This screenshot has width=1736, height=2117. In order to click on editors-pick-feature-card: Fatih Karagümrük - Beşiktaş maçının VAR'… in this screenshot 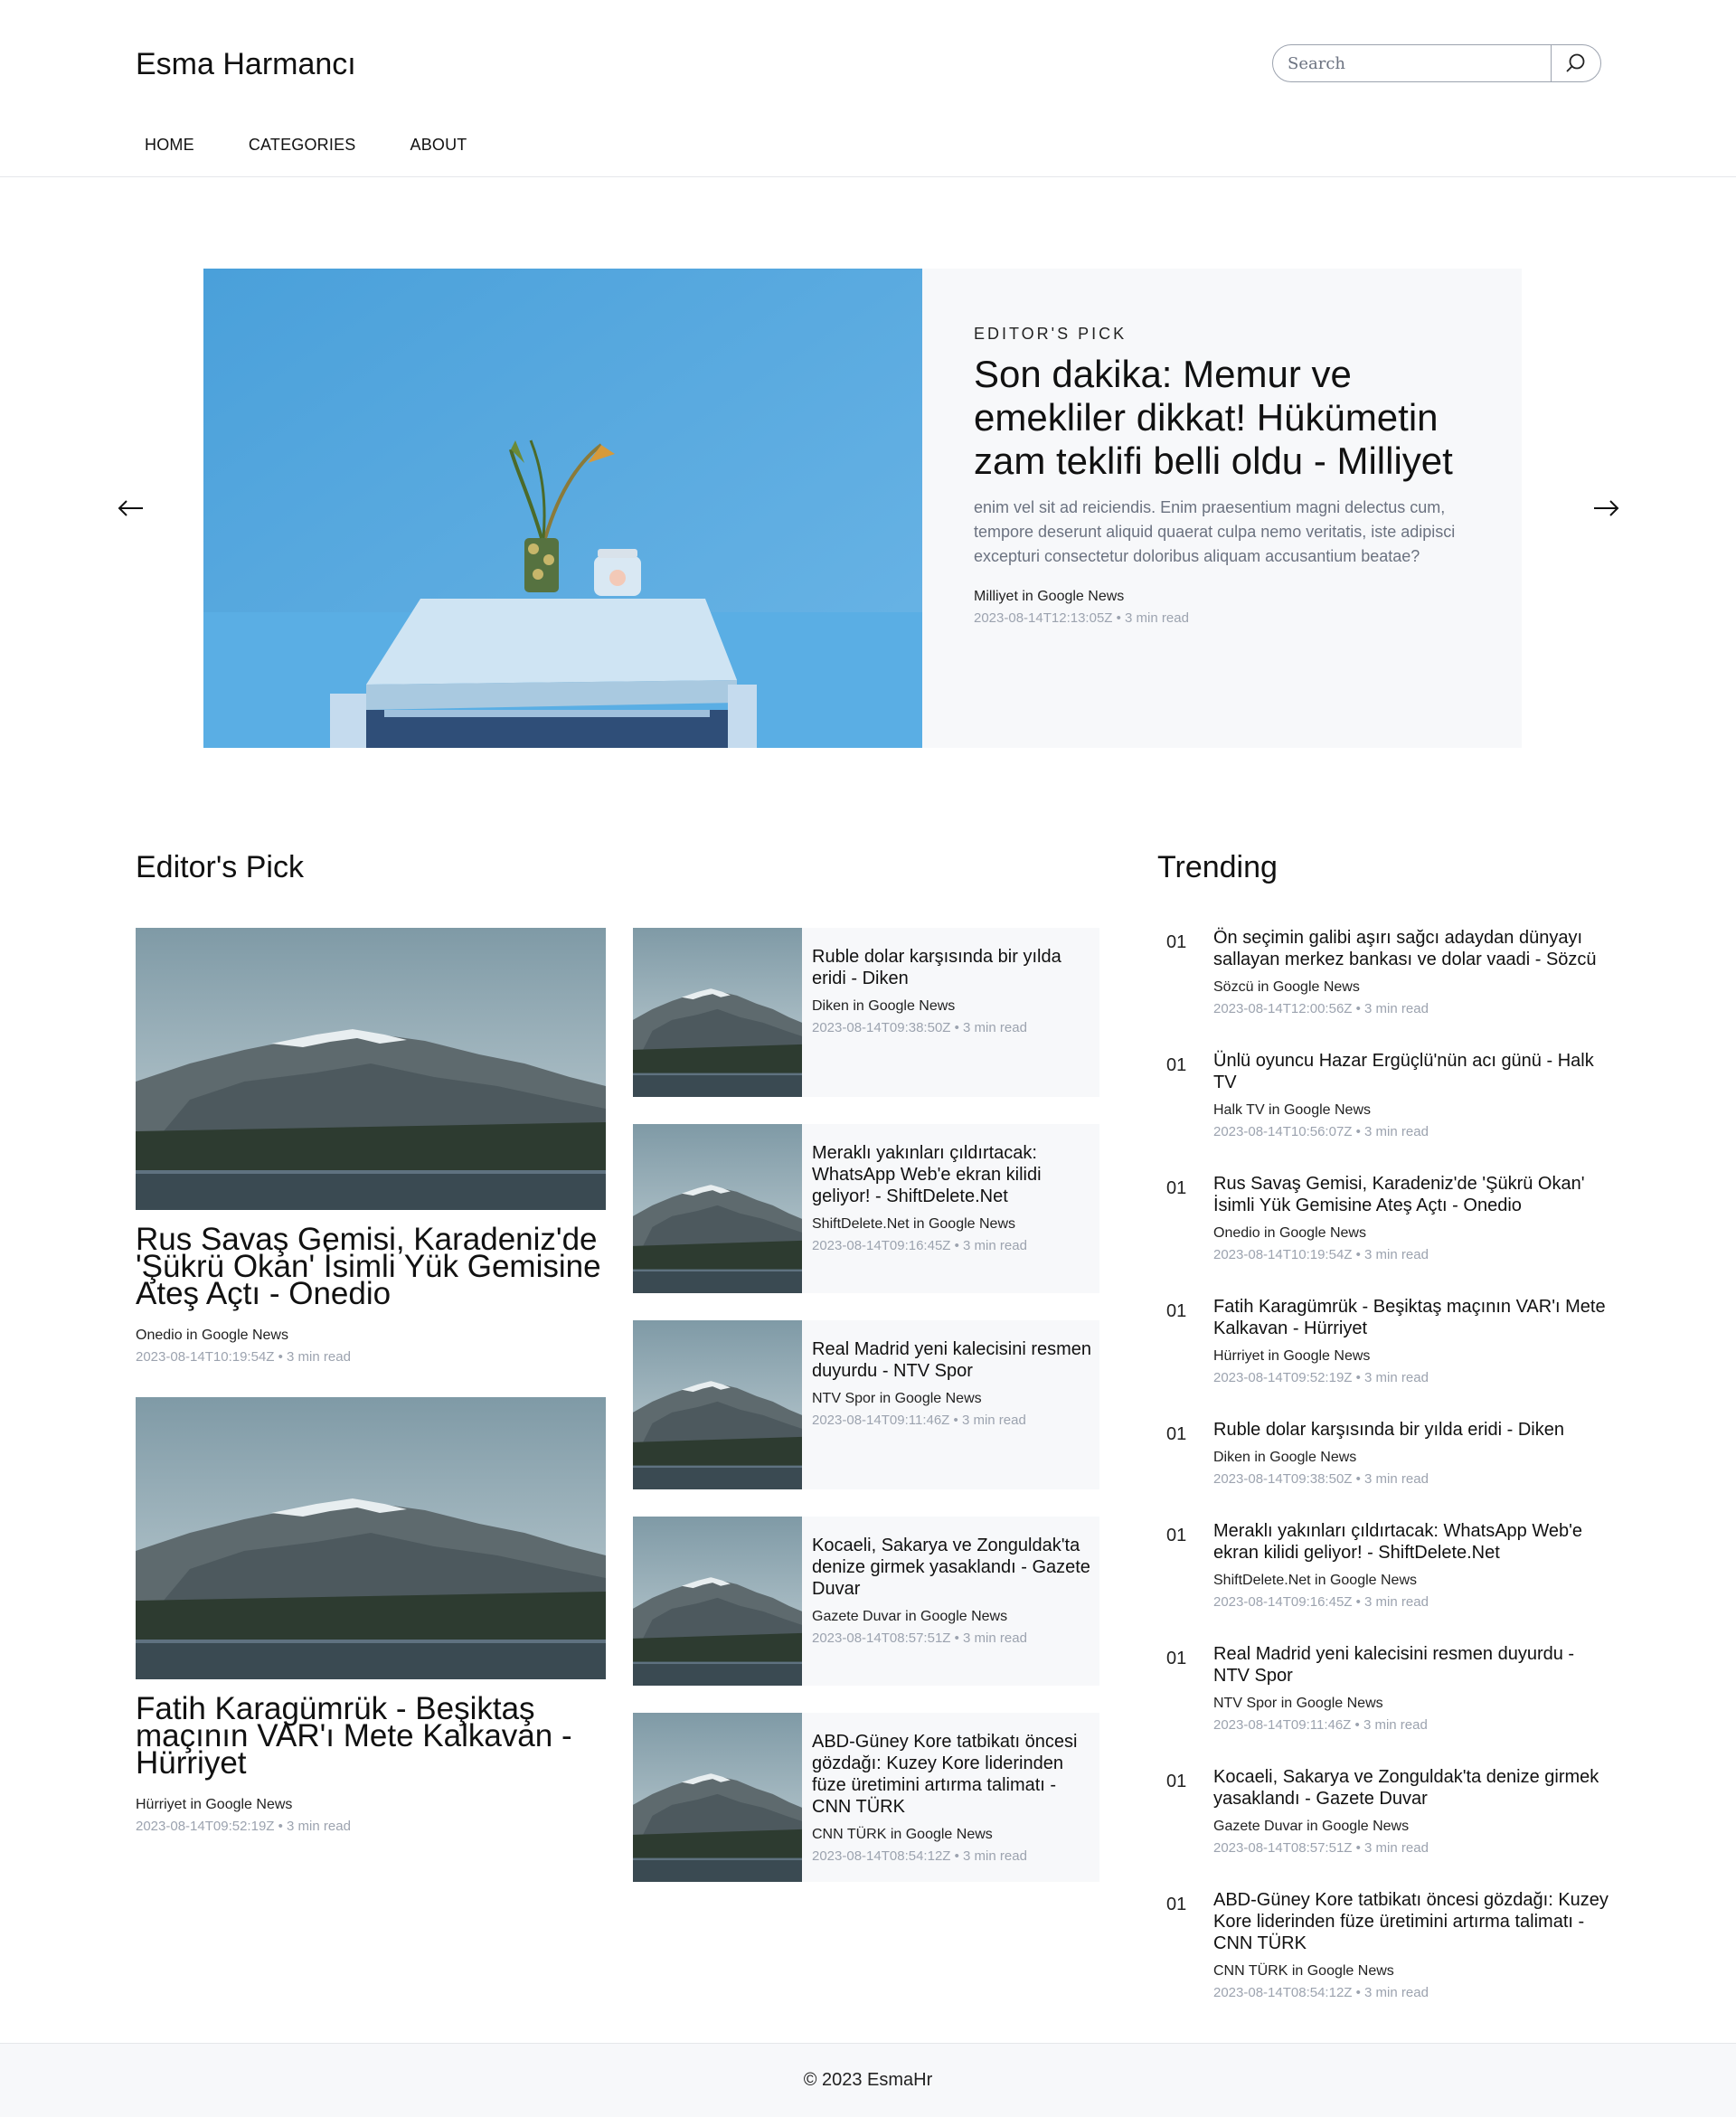, I will do `click(371, 1615)`.